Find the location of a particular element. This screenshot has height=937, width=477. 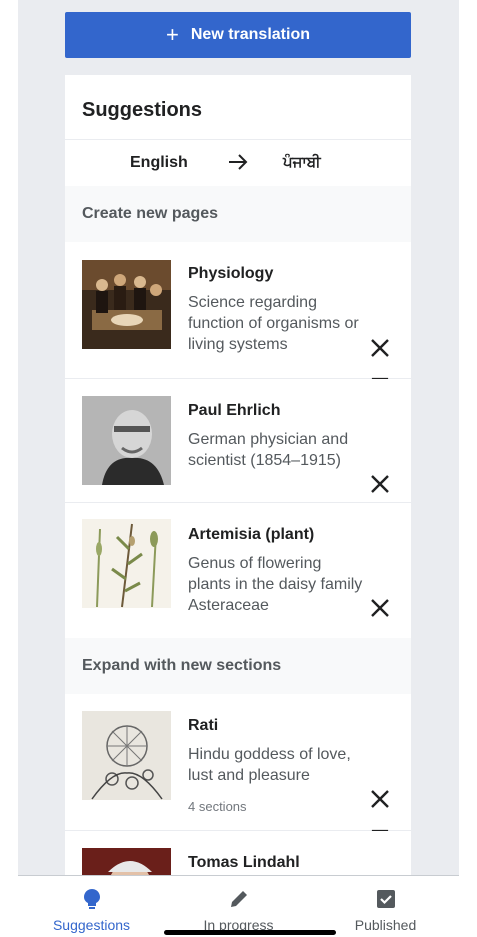

item-title: Tomas Lindahl is located at coordinates (244, 862).